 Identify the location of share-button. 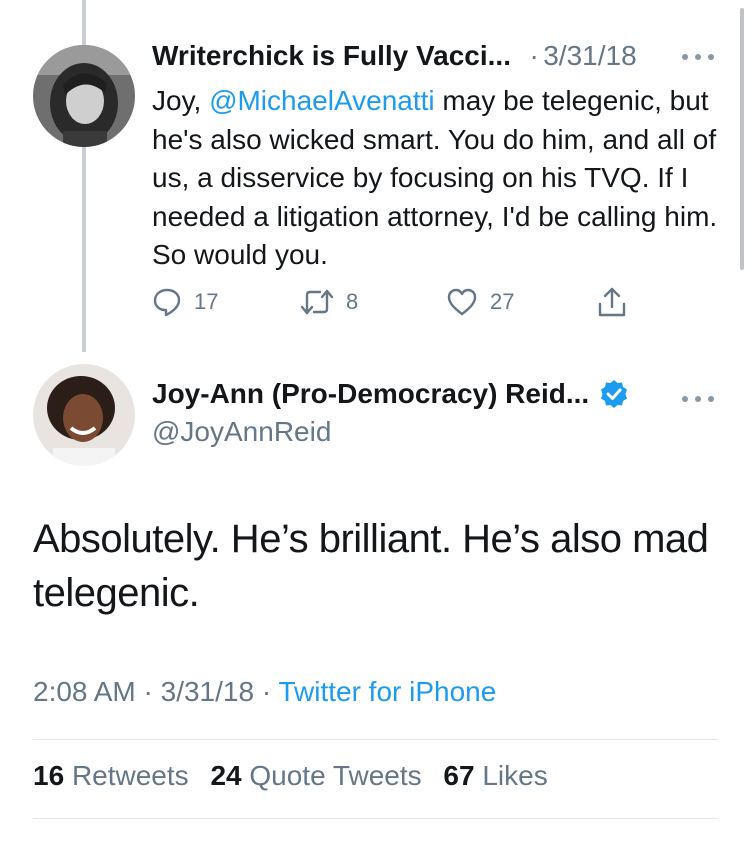
(618, 302).